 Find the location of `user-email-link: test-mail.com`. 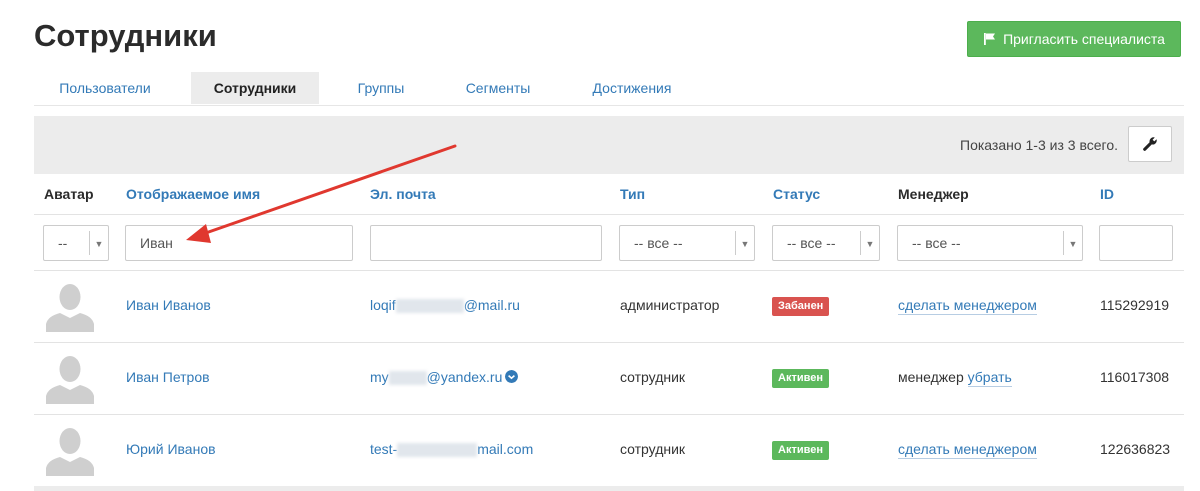

user-email-link: test-mail.com is located at coordinates (452, 449).